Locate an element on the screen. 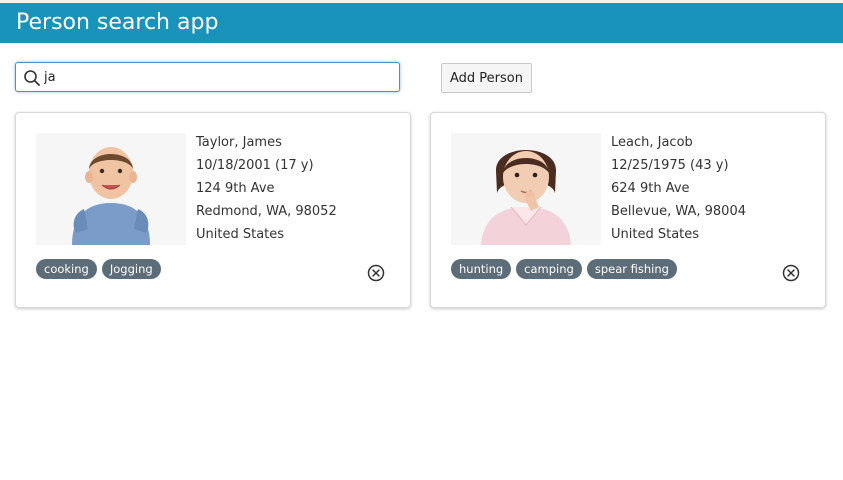  search-icon is located at coordinates (32, 78).